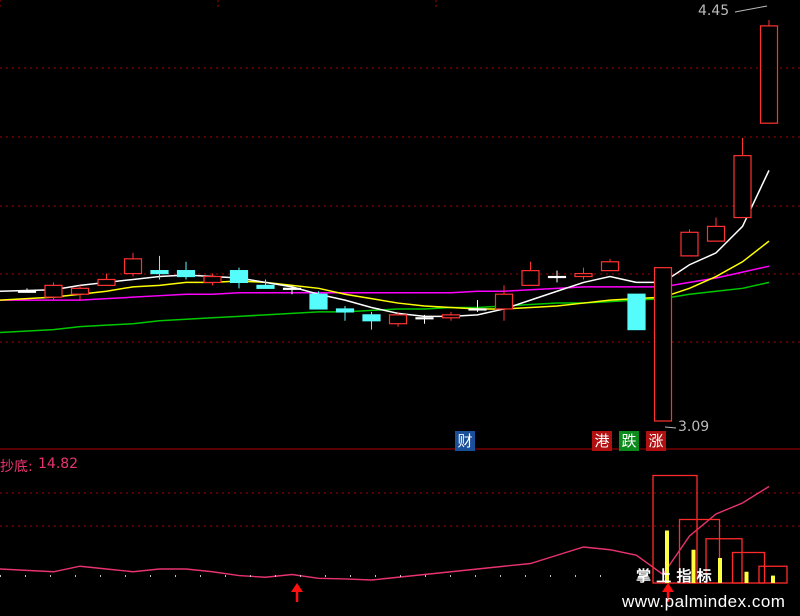 This screenshot has width=800, height=616. I want to click on price-low-label: 3.09, so click(694, 427).